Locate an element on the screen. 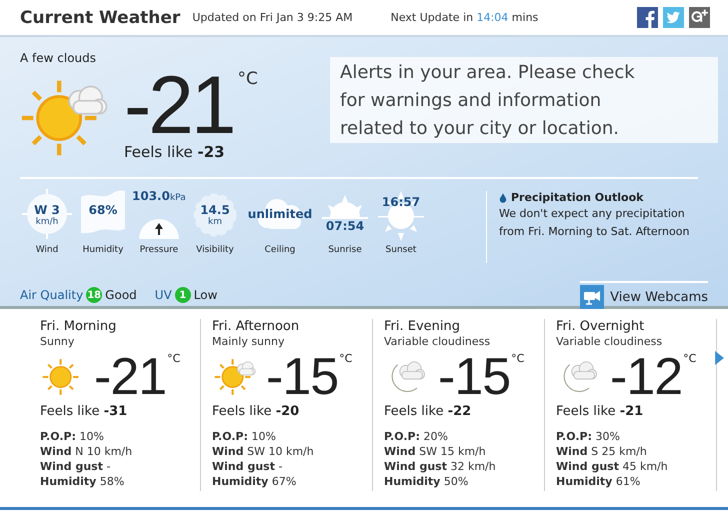  feels-like-text: Feels like -20 is located at coordinates (256, 411).